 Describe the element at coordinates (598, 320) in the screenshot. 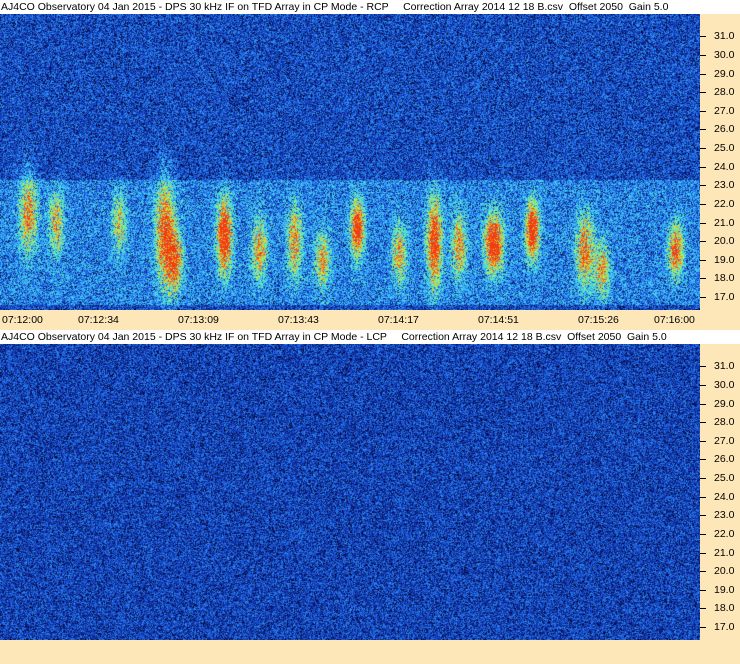

I see `time-tick-label: 07:15:26` at that location.